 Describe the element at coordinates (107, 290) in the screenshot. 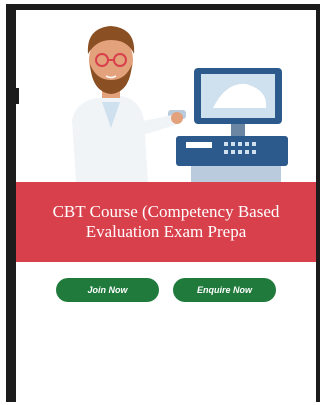

I see `join-now-button: Join Now` at that location.